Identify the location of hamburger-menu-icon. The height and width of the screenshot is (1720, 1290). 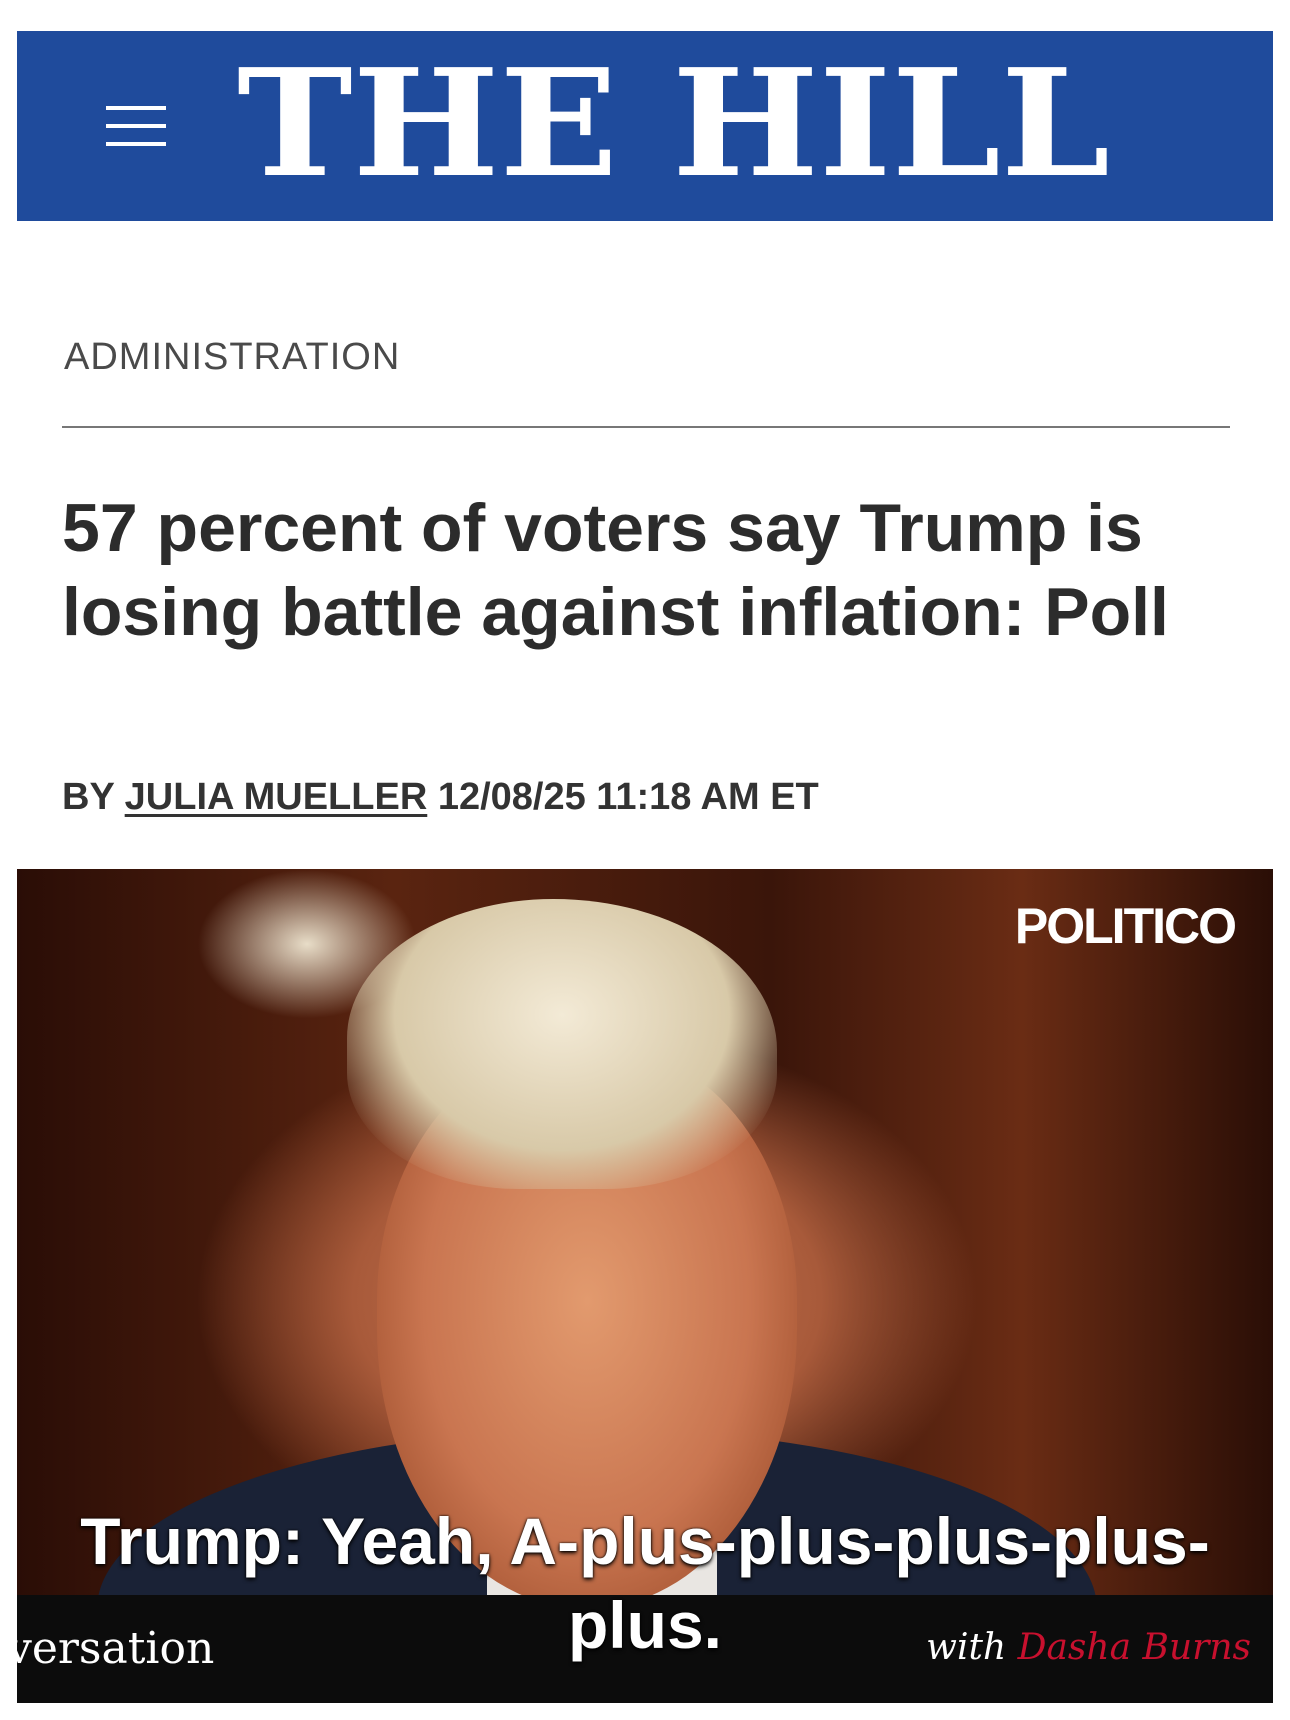
(129, 126).